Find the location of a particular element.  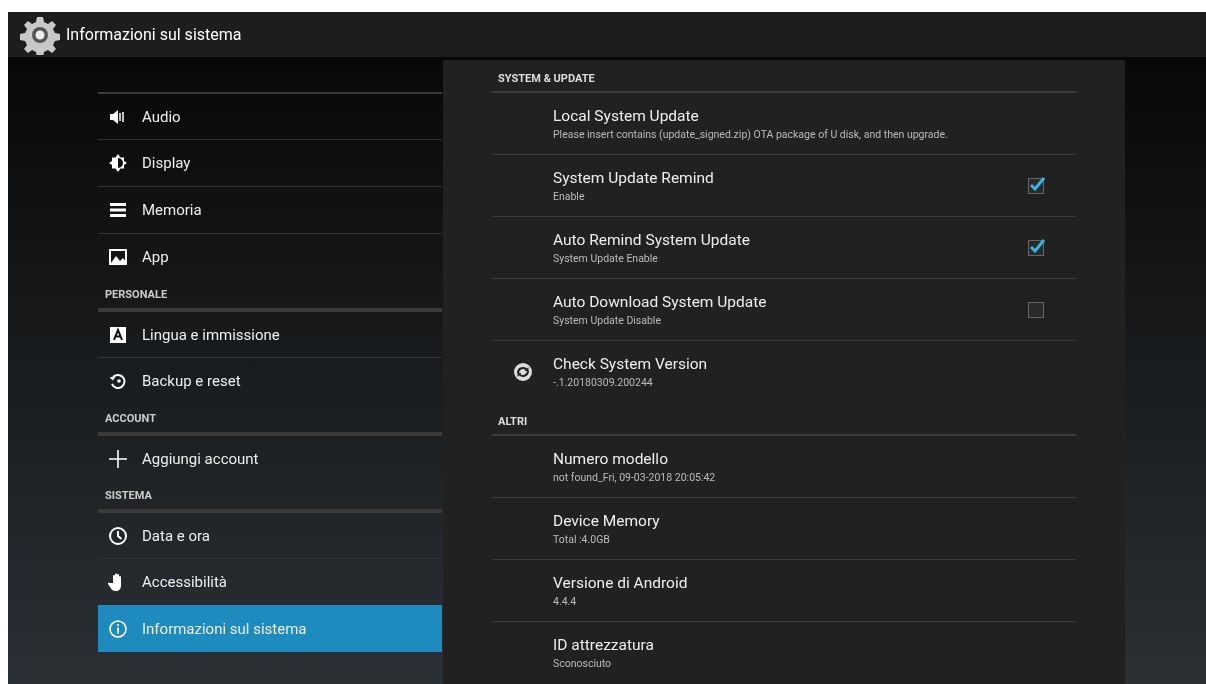

setting-title: System Update Remind is located at coordinates (634, 177).